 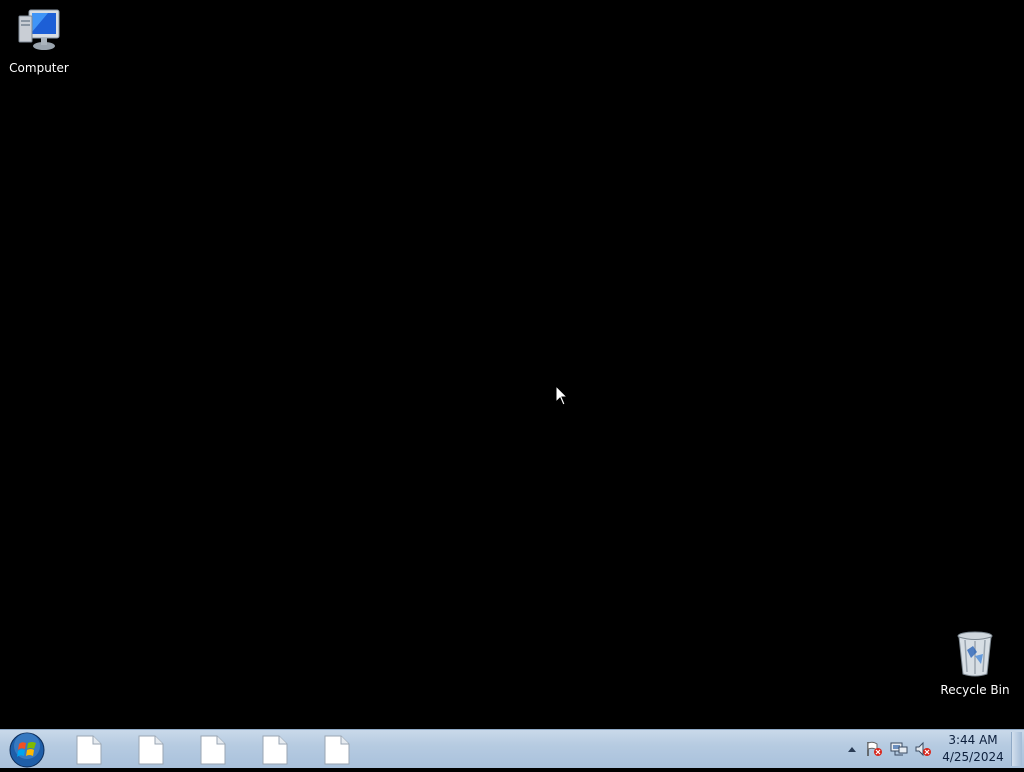 I want to click on clock-date: 4/25/2024, so click(x=973, y=757).